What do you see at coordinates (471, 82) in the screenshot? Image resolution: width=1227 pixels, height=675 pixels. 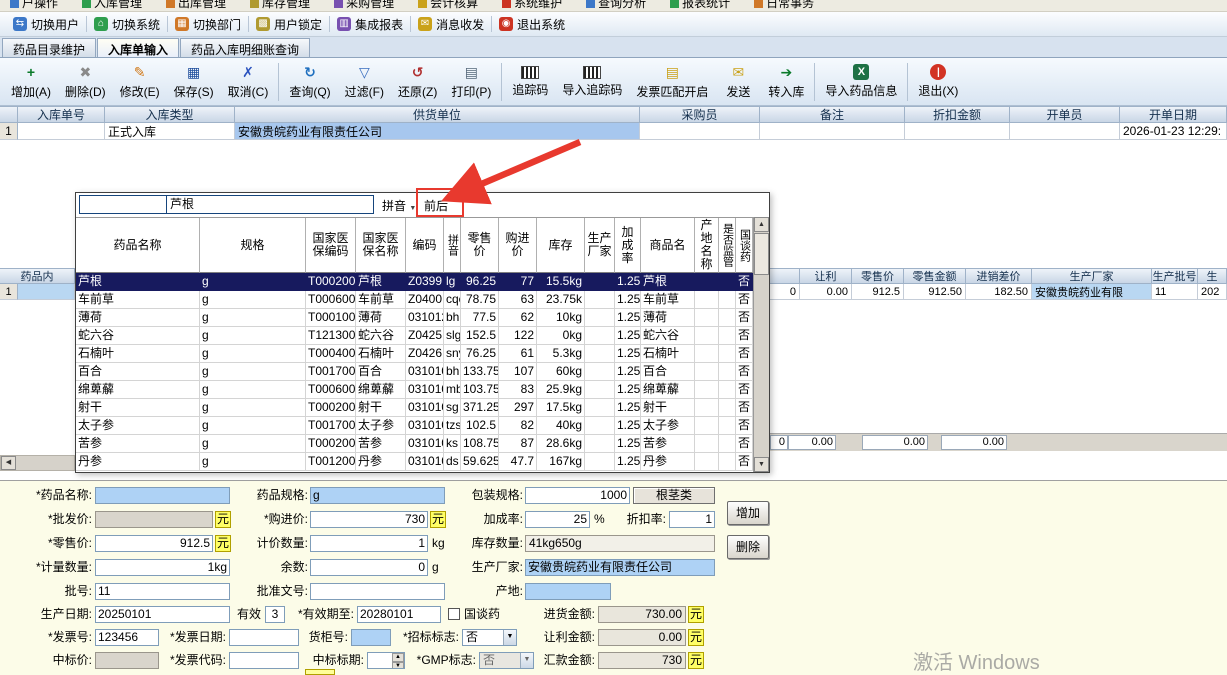 I see `print-button: ▤ 打印(P)` at bounding box center [471, 82].